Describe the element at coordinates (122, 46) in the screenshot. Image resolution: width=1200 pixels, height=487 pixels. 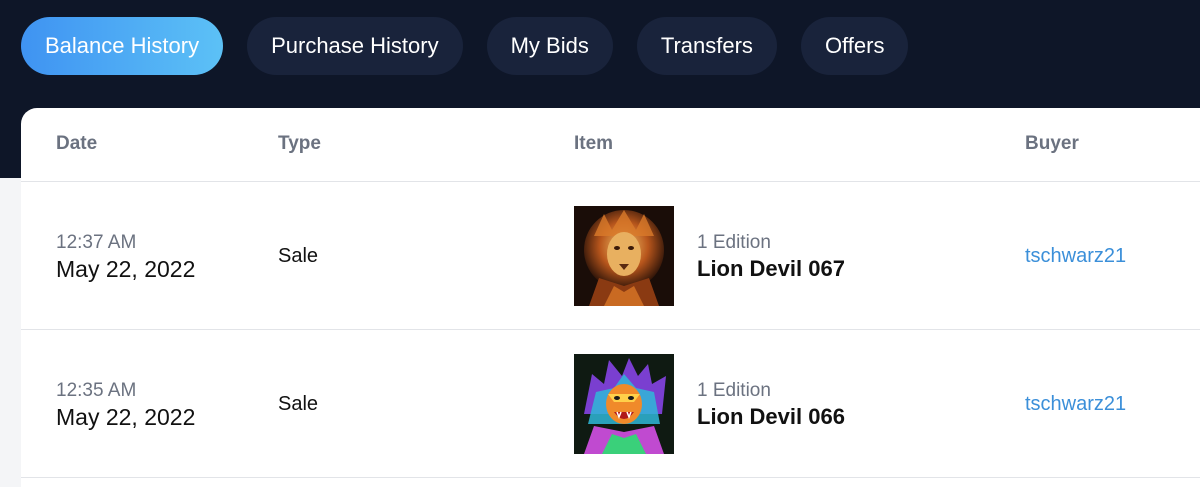
I see `tab-balance-history: Balance History` at that location.